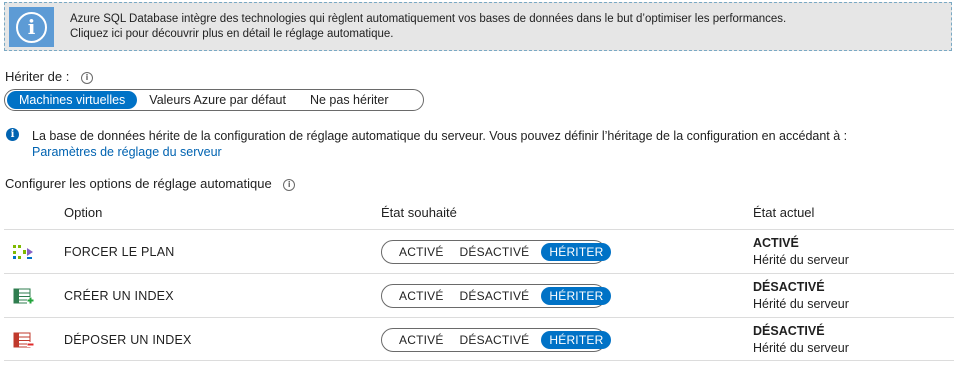  What do you see at coordinates (119, 296) in the screenshot?
I see `option-name: CRÉER UN INDEX` at bounding box center [119, 296].